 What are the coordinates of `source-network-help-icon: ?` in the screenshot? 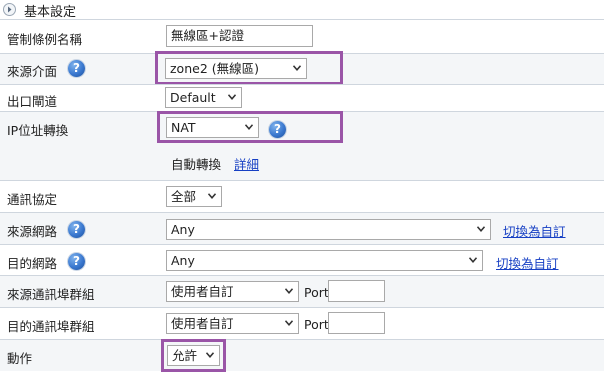 It's located at (76, 229).